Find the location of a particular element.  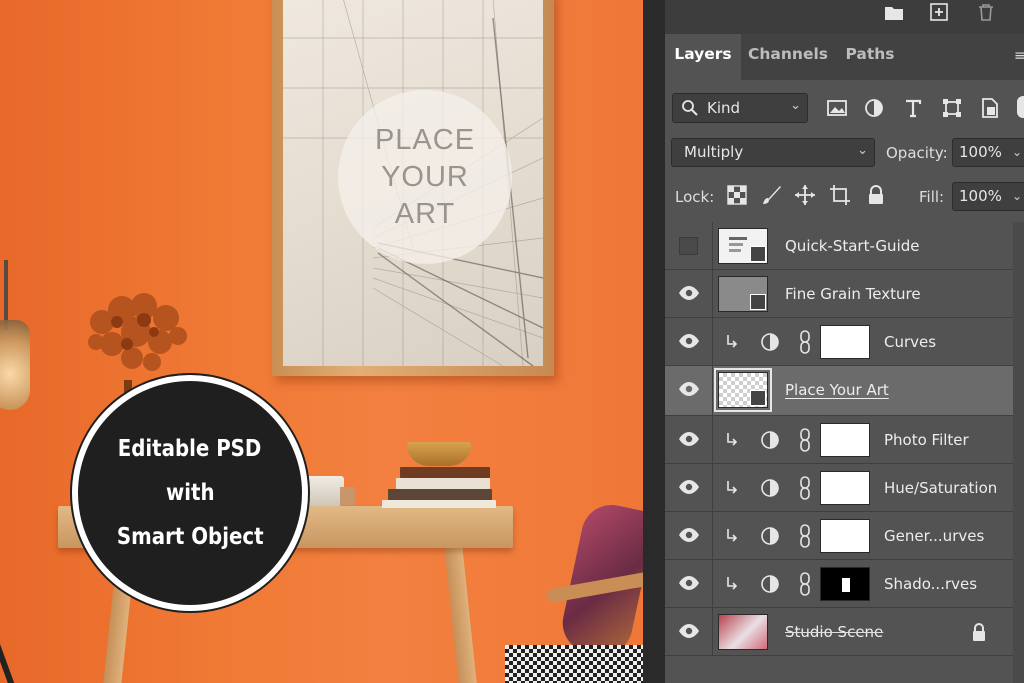

art-line-3: ART is located at coordinates (425, 213).